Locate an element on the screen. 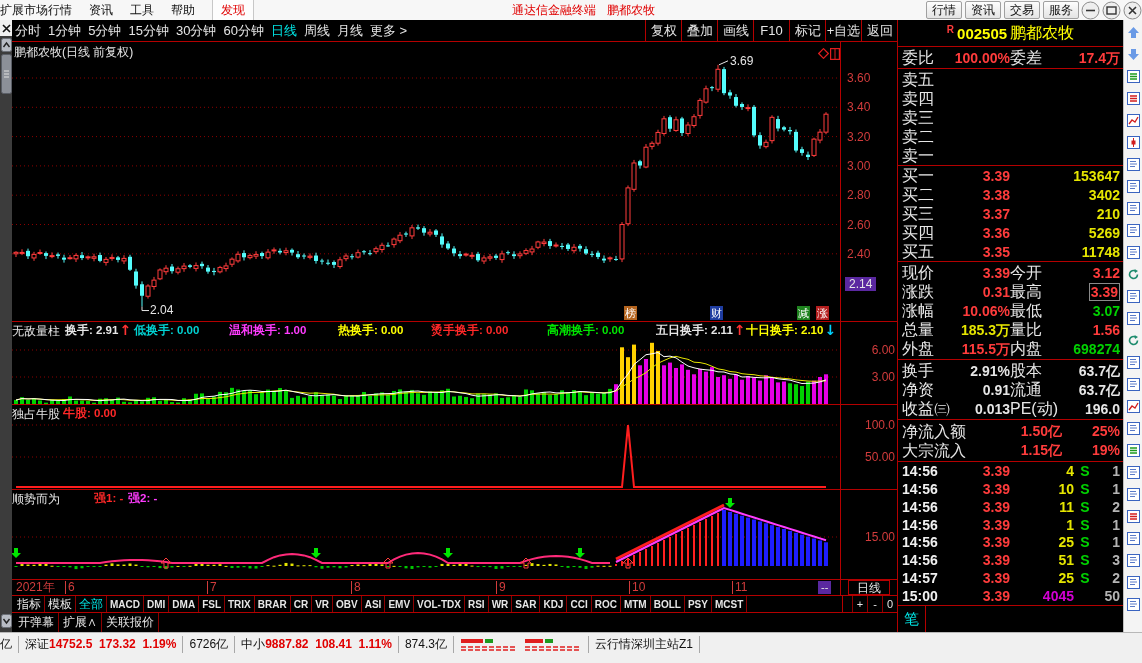 The height and width of the screenshot is (663, 1142). minimize-icon is located at coordinates (1090, 10).